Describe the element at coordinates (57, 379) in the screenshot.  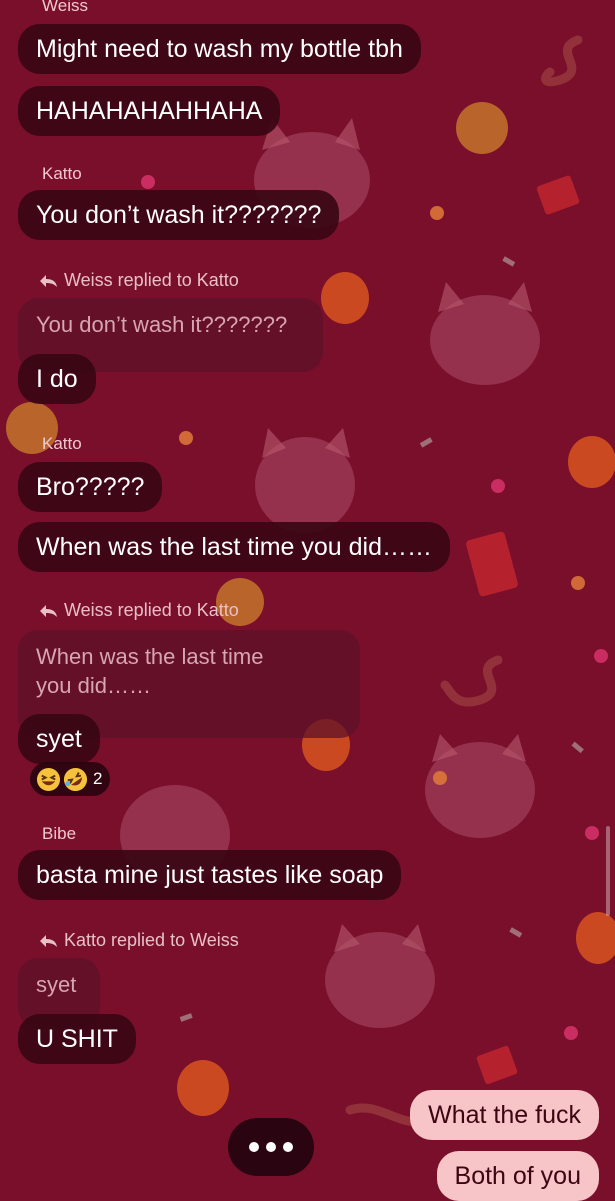
I see `message-bubble: I do` at that location.